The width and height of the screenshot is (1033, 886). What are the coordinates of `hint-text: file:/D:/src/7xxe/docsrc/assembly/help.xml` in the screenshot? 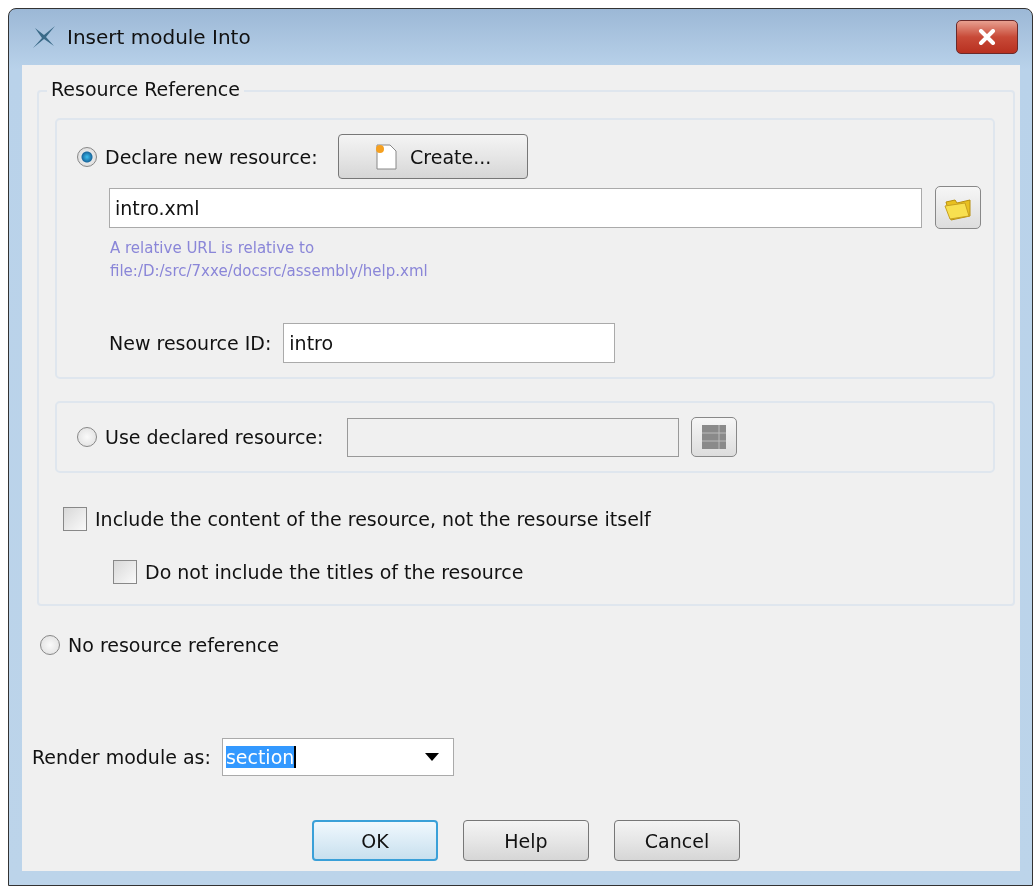 It's located at (269, 271).